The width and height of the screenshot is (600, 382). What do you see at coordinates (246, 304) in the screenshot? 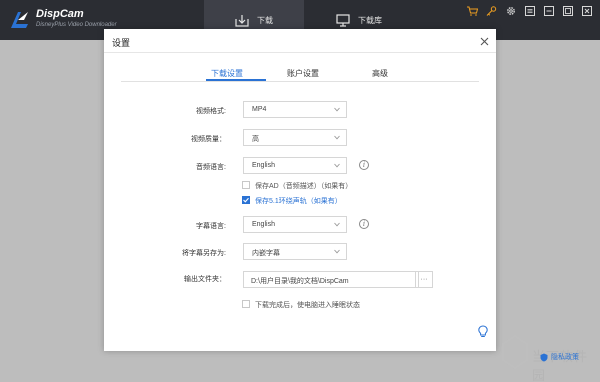
I see `sleep-after-checkbox` at bounding box center [246, 304].